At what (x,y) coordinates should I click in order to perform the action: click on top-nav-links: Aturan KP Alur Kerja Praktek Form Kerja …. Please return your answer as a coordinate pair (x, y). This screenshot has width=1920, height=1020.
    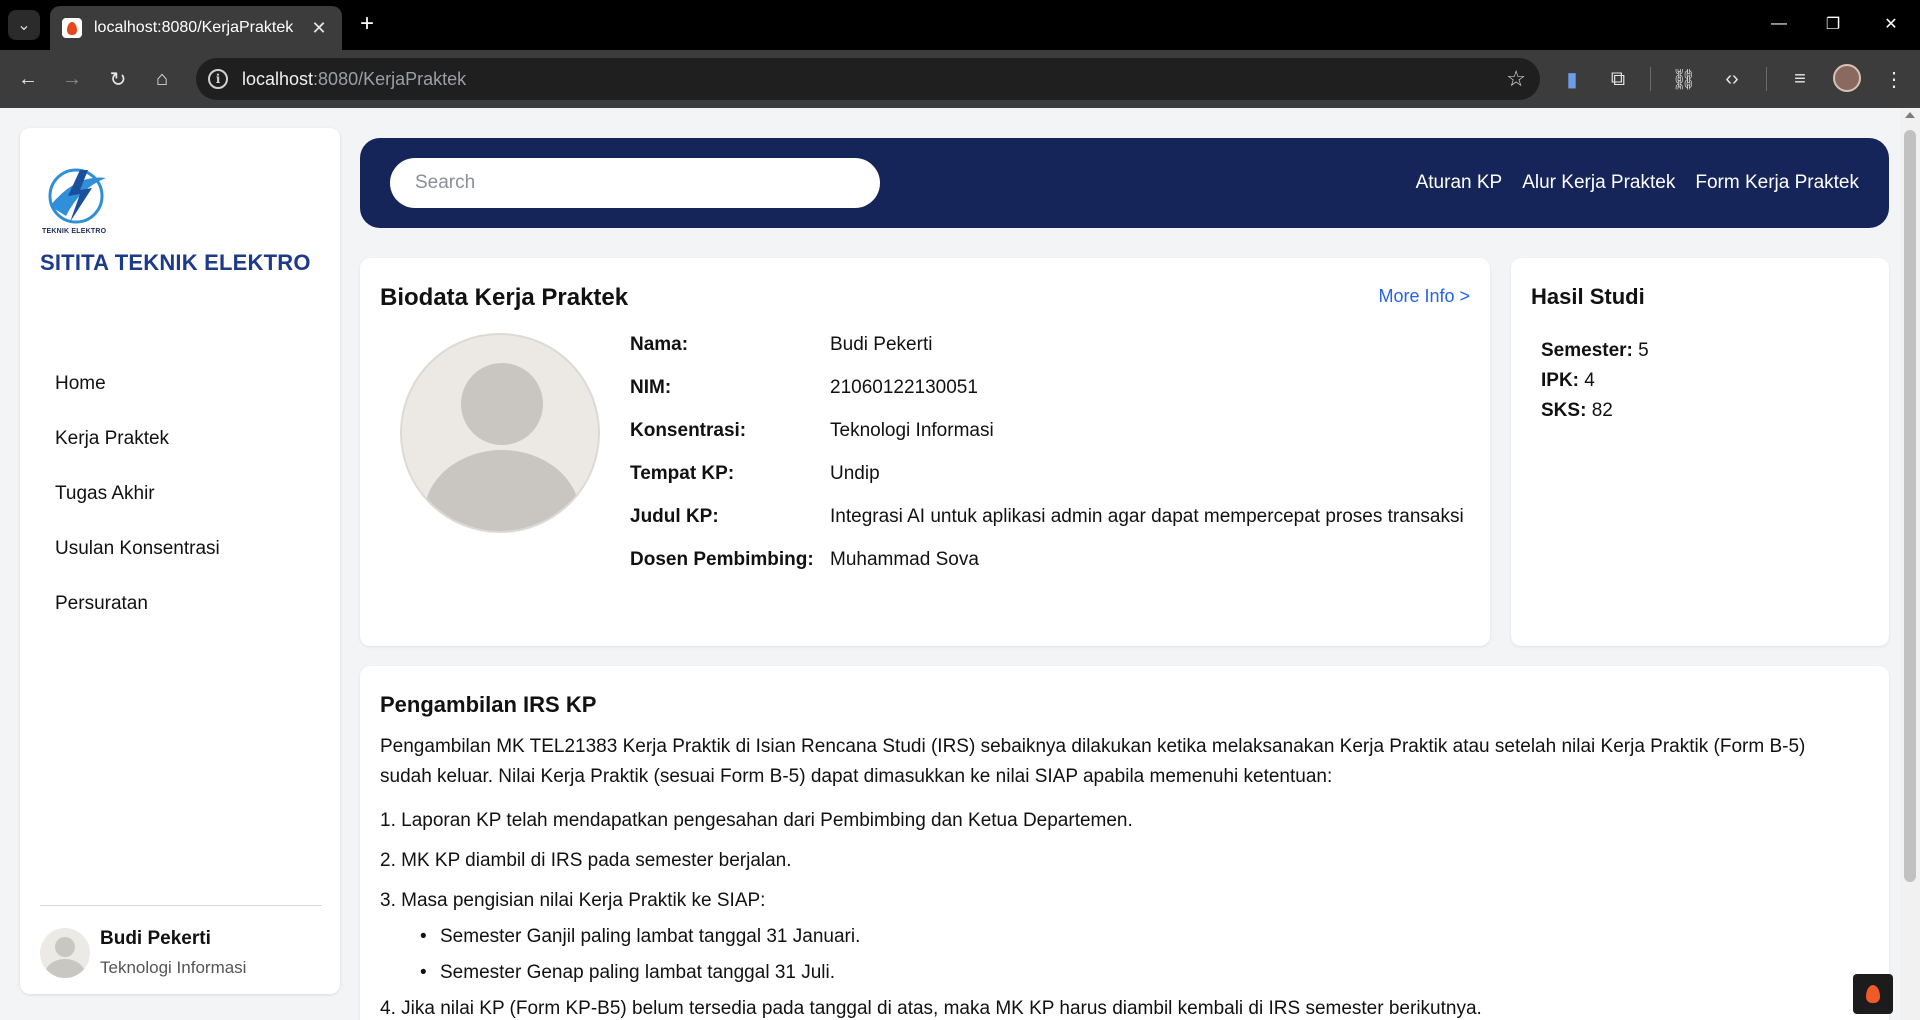
    Looking at the image, I should click on (1637, 183).